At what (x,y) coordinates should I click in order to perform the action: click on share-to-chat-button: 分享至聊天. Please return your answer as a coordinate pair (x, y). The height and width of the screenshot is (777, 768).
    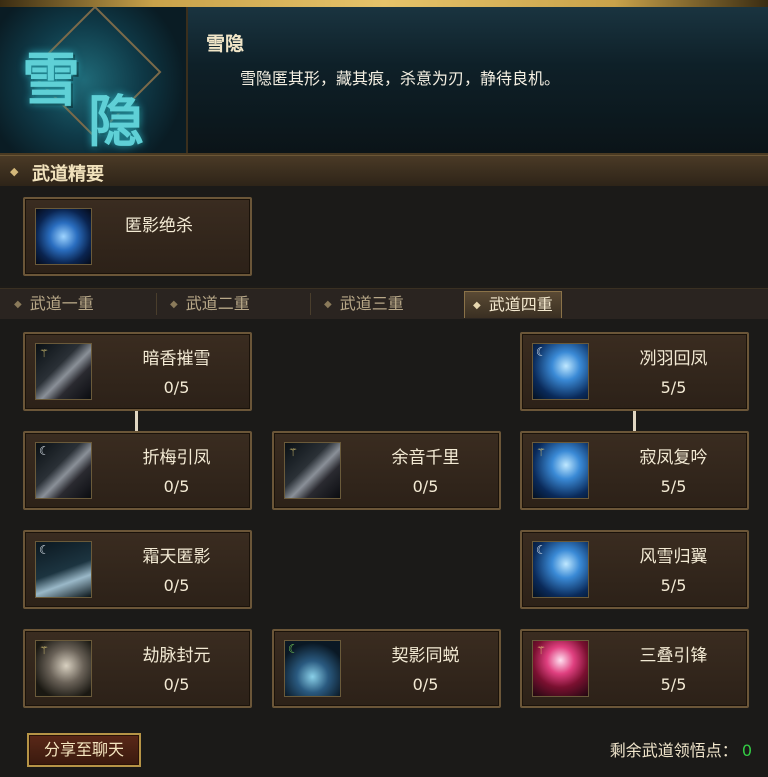
    Looking at the image, I should click on (84, 750).